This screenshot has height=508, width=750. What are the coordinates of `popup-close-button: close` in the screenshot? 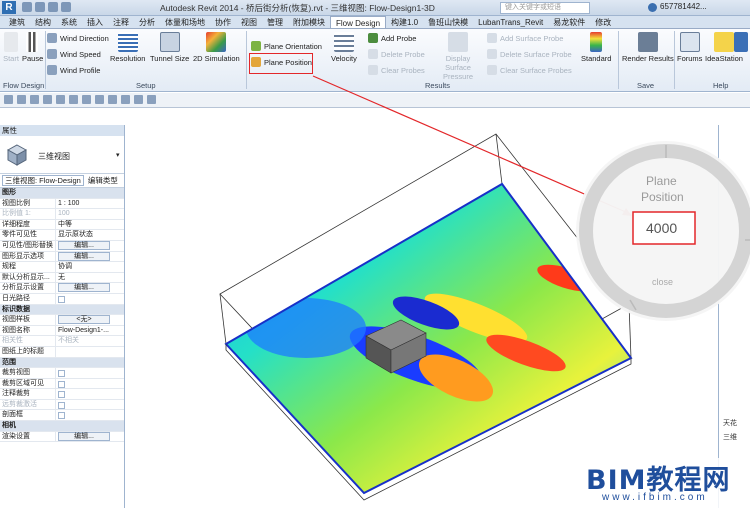 It's located at (662, 282).